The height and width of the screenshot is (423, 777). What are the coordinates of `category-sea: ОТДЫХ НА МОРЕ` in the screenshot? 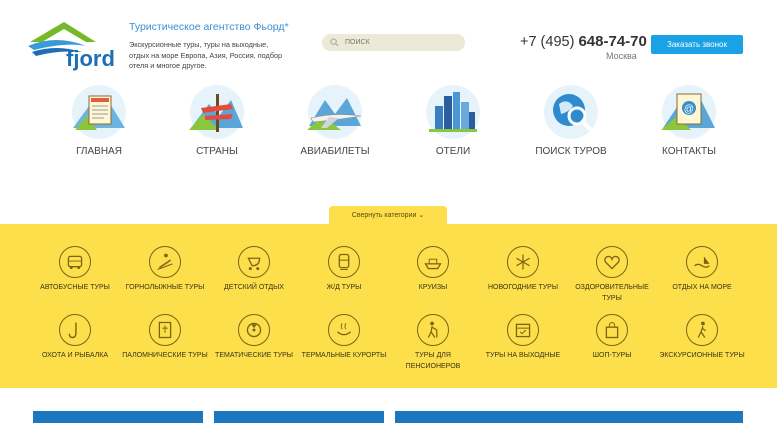 It's located at (702, 269).